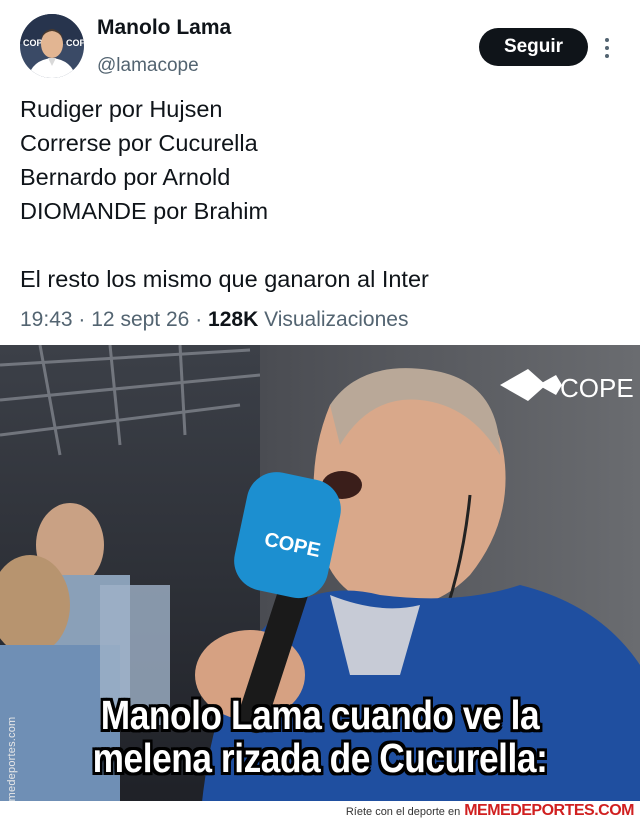 The width and height of the screenshot is (640, 822). Describe the element at coordinates (607, 48) in the screenshot. I see `more-options-icon` at that location.